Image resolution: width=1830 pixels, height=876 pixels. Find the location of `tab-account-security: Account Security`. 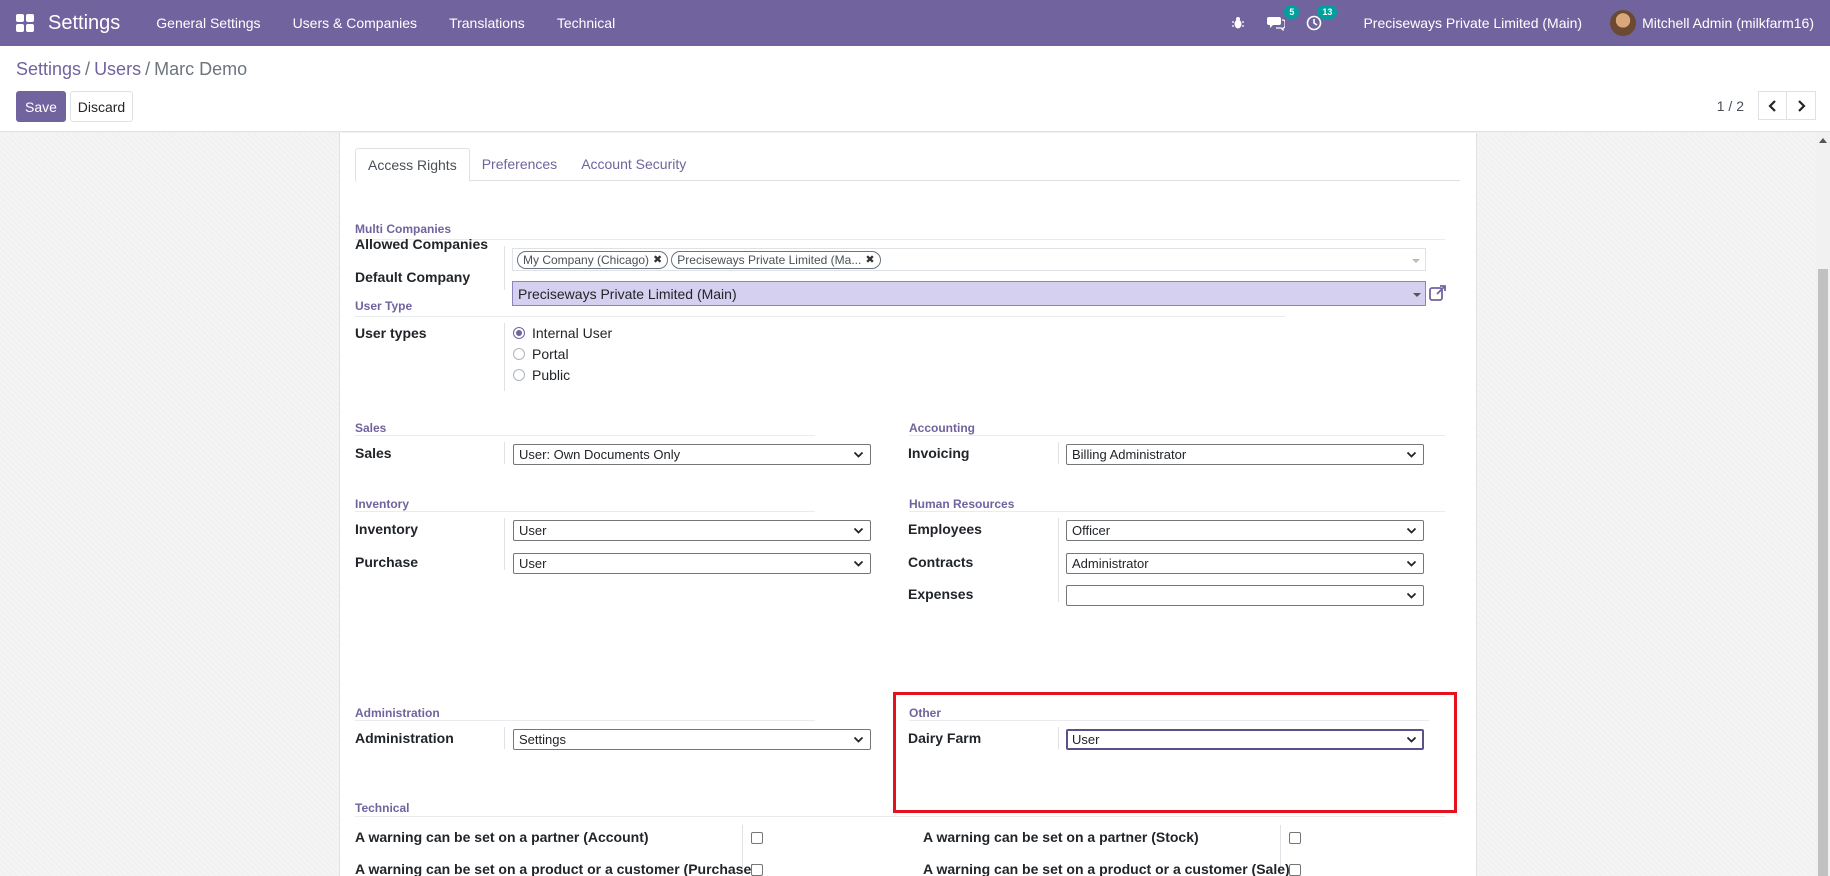

tab-account-security: Account Security is located at coordinates (633, 164).